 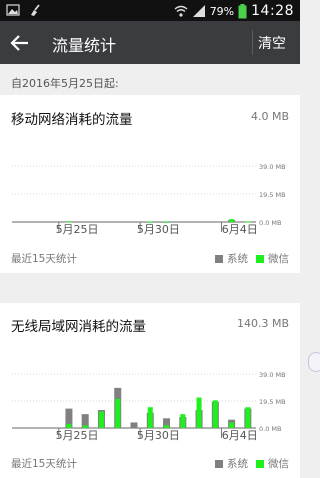 I want to click on clean-brush-icon, so click(x=35, y=10).